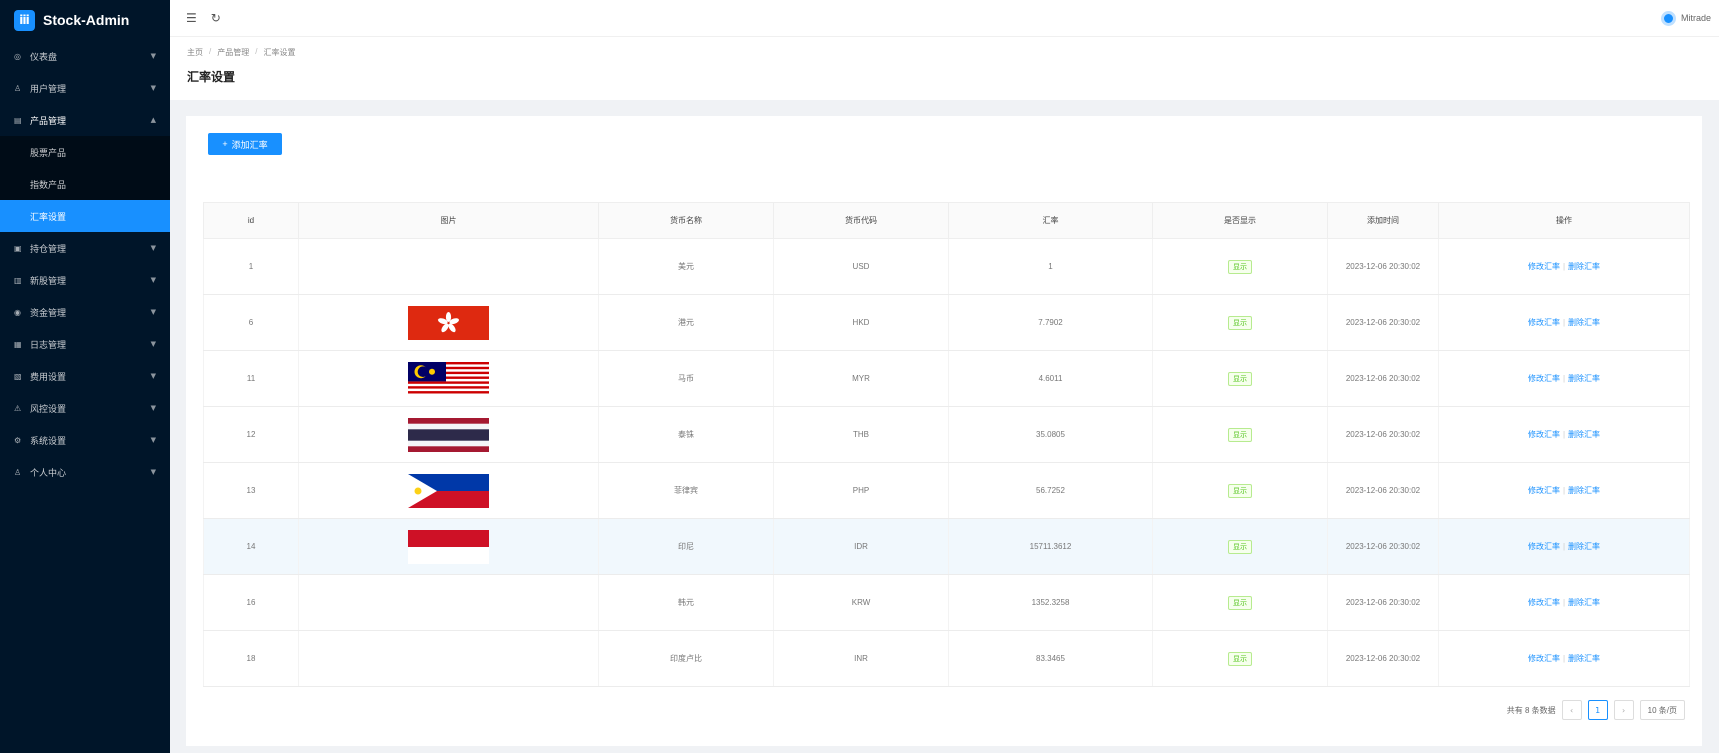  Describe the element at coordinates (1050, 220) in the screenshot. I see `col-rate: 汇率` at that location.